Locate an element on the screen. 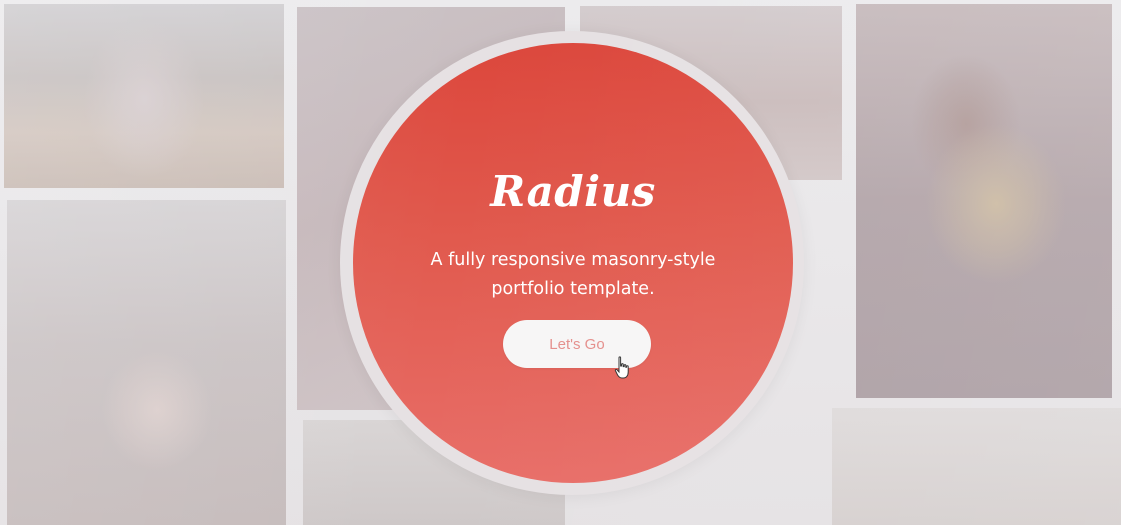 Image resolution: width=1121 pixels, height=525 pixels. tagline-line-1: A fully responsive masonry-style is located at coordinates (573, 260).